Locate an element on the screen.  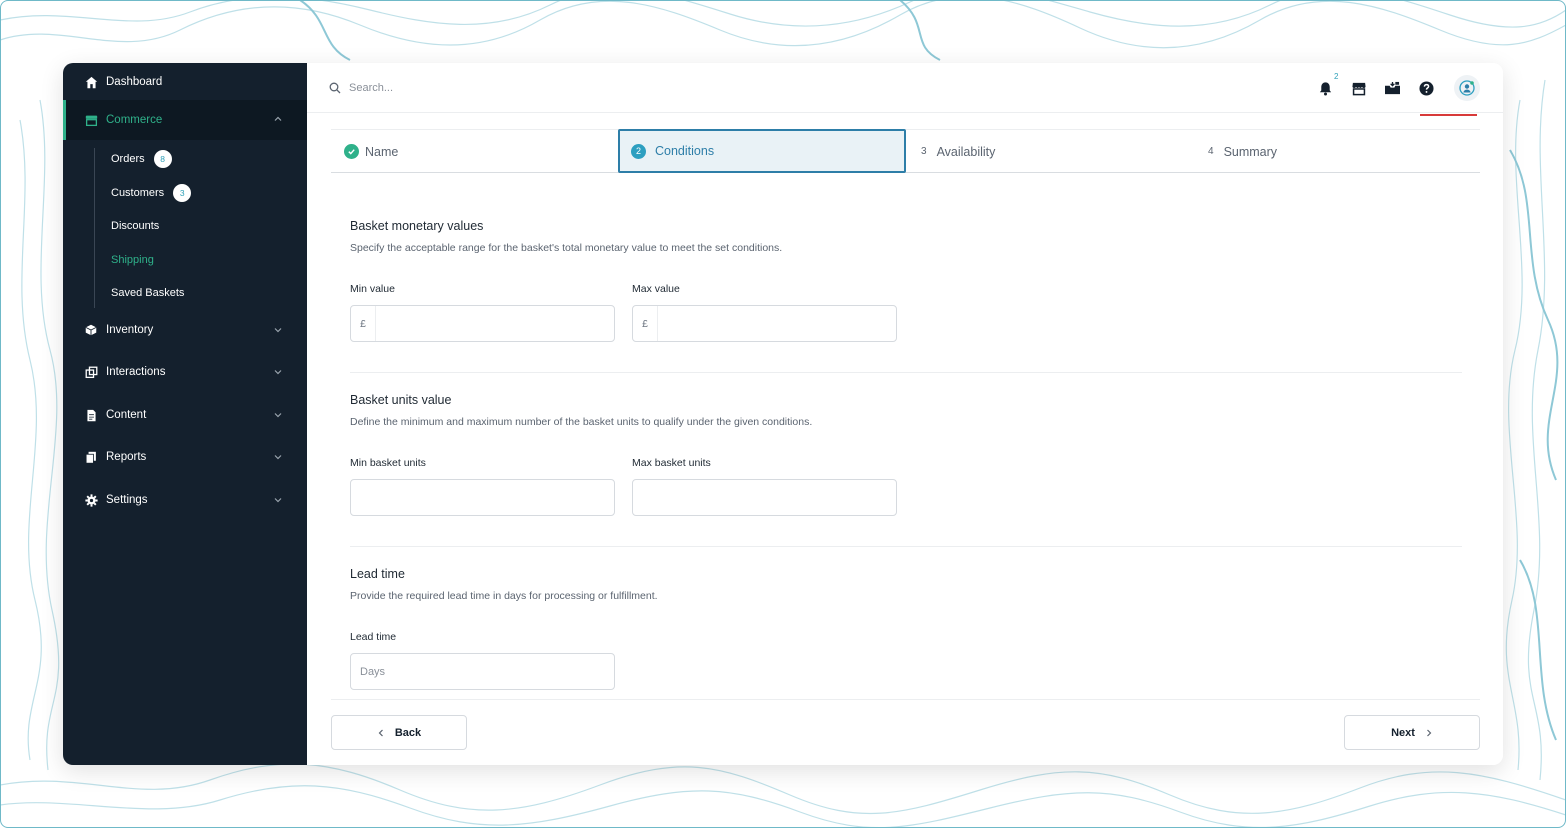
help-icon is located at coordinates (1426, 88).